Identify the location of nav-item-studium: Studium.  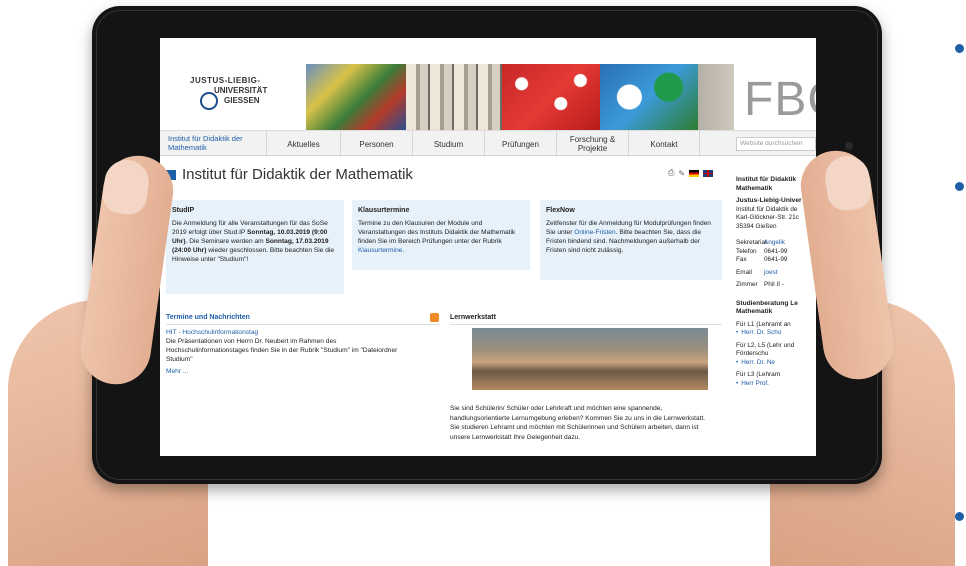
(448, 144).